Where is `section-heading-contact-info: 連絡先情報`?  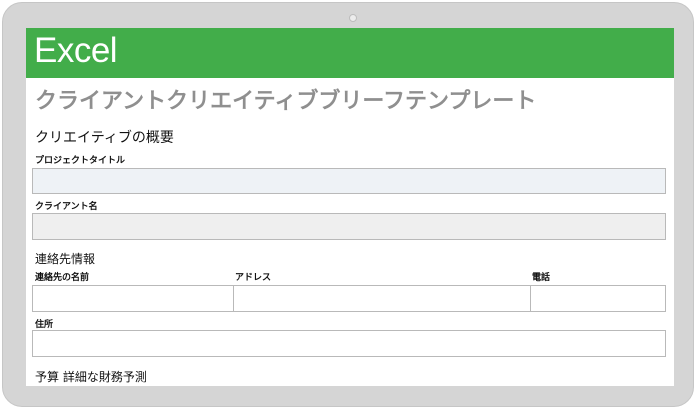
section-heading-contact-info: 連絡先情報 is located at coordinates (65, 259).